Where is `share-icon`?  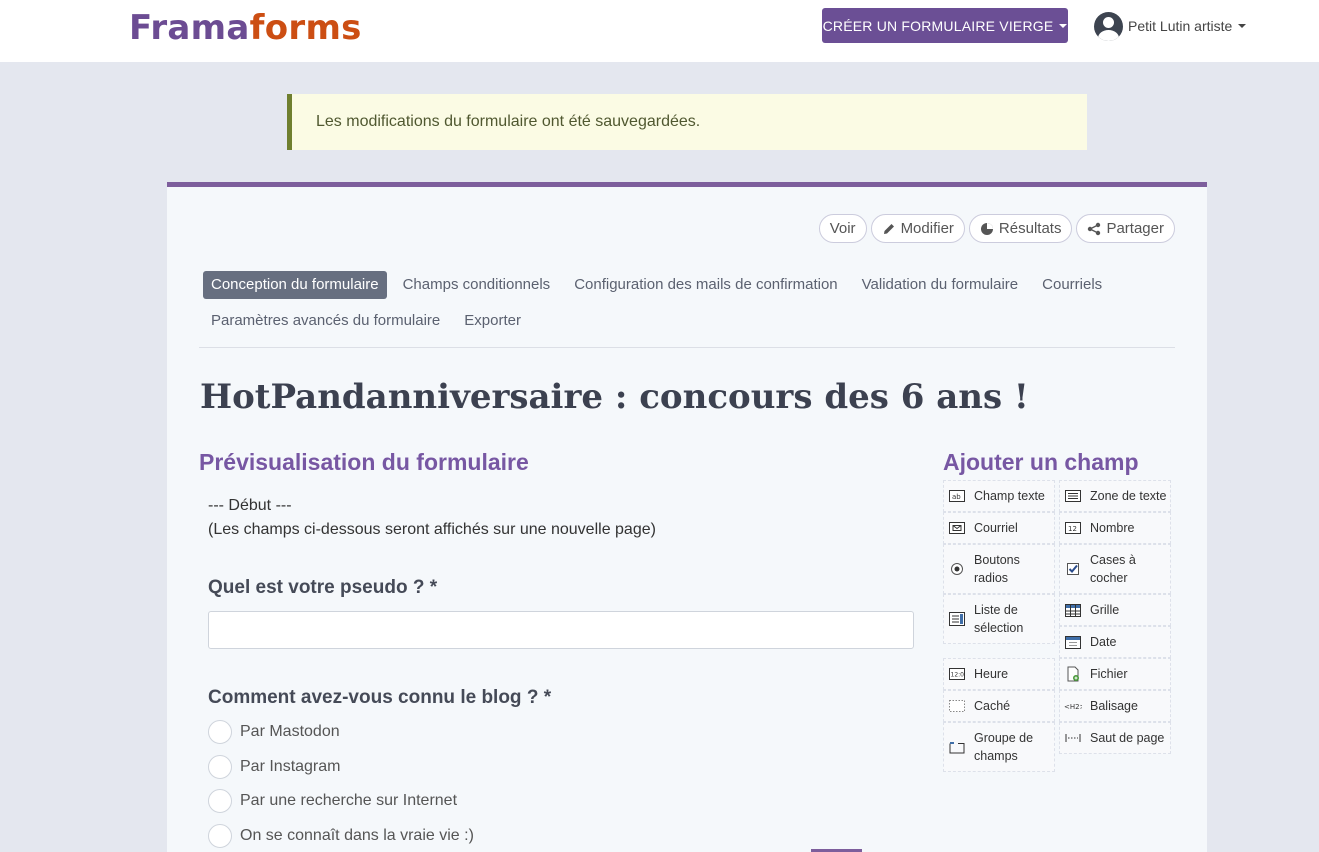
share-icon is located at coordinates (1094, 228).